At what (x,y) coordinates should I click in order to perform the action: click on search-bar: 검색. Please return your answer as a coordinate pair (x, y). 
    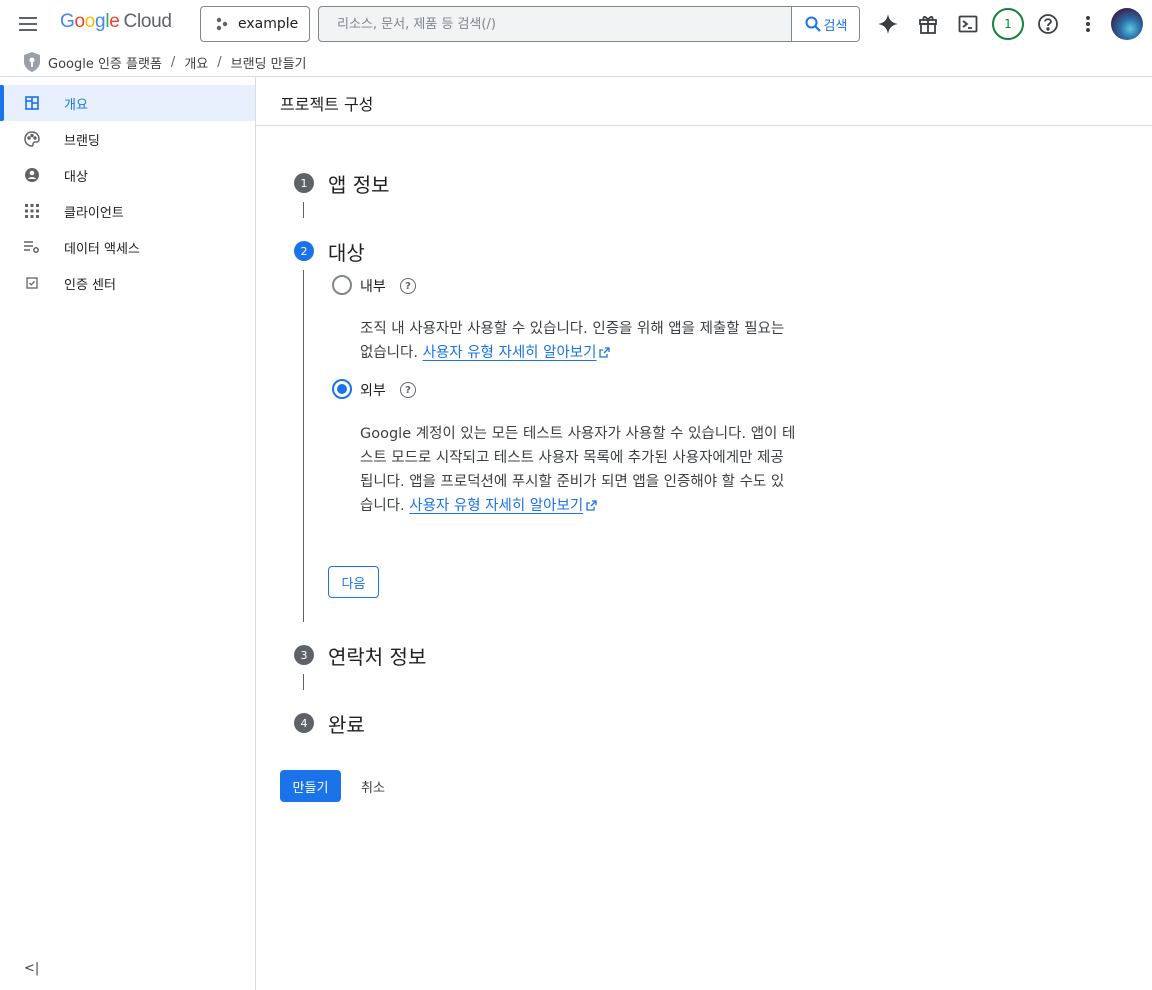
    Looking at the image, I should click on (589, 24).